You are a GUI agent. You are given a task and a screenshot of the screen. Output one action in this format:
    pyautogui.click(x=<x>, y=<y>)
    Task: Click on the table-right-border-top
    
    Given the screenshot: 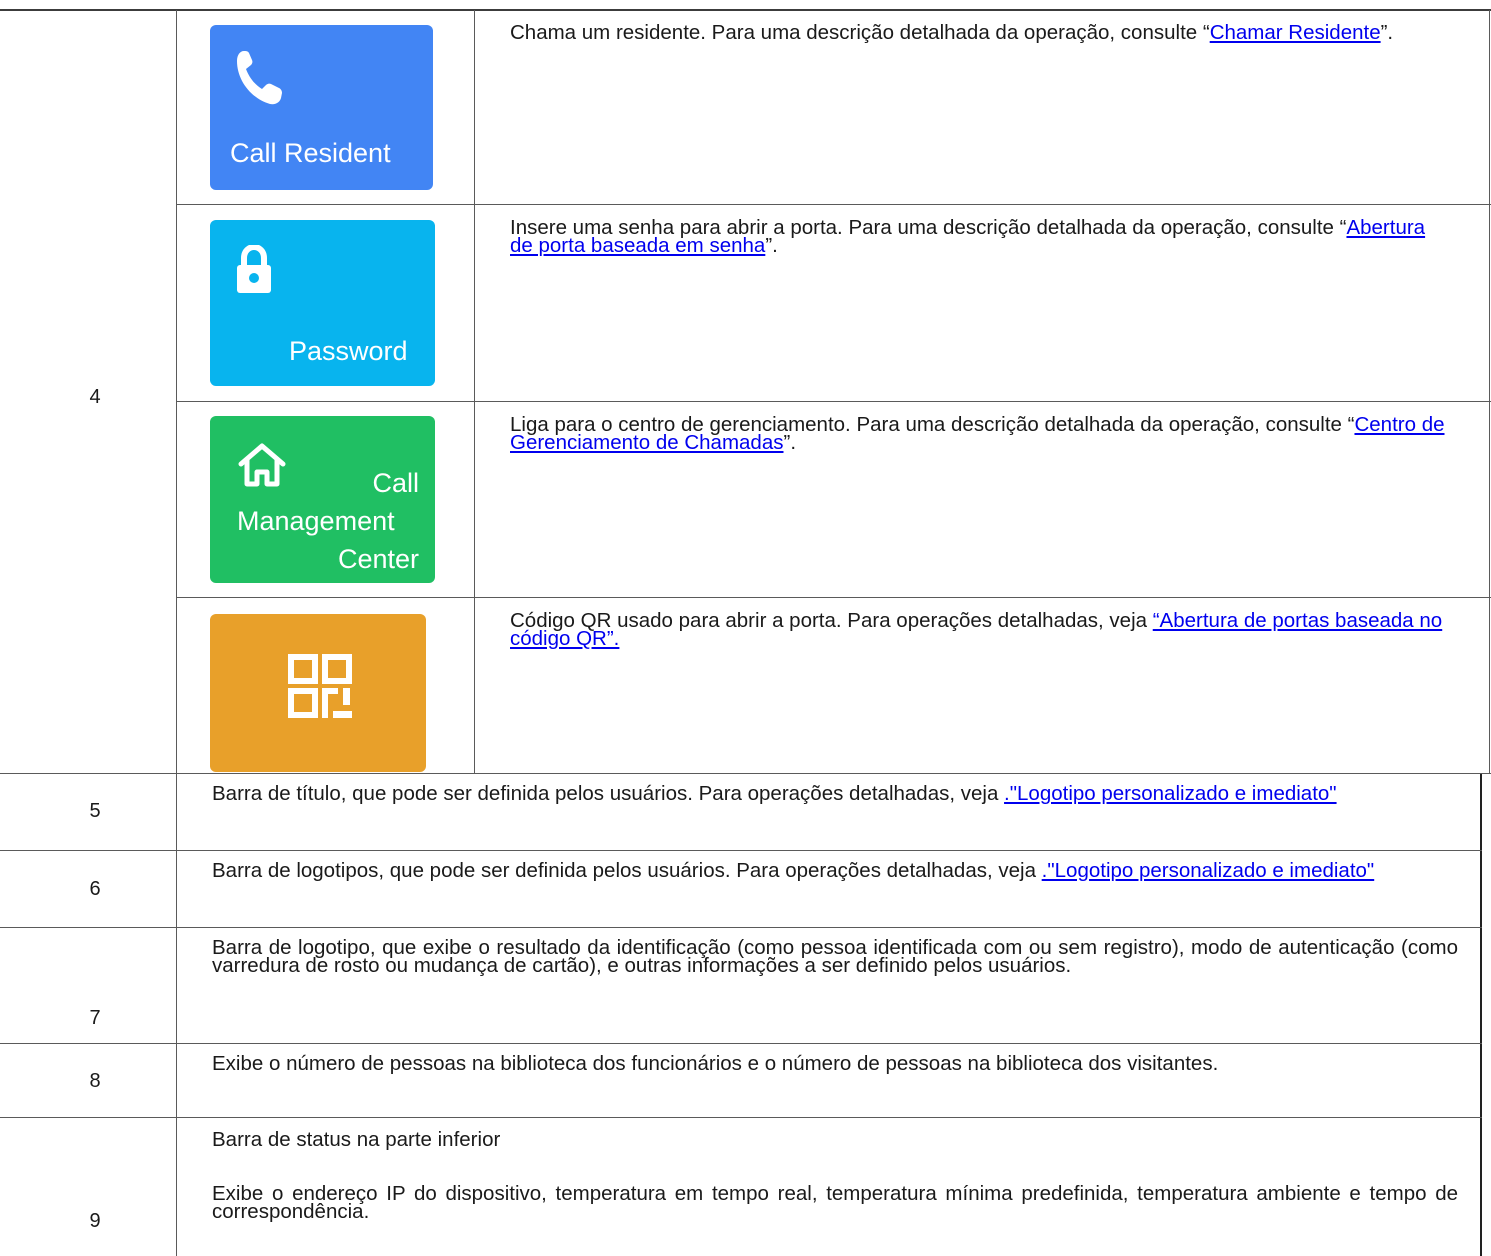 What is the action you would take?
    pyautogui.click(x=1489, y=391)
    